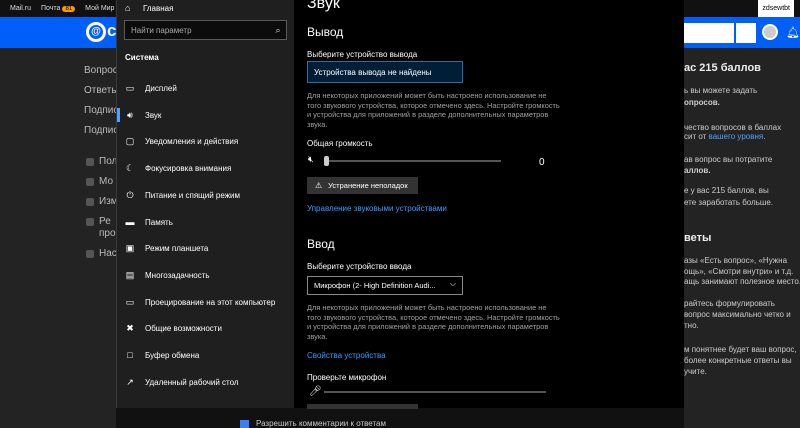 Image resolution: width=800 pixels, height=428 pixels. What do you see at coordinates (99, 8) in the screenshot?
I see `portal-link-mymir: Мой Мир` at bounding box center [99, 8].